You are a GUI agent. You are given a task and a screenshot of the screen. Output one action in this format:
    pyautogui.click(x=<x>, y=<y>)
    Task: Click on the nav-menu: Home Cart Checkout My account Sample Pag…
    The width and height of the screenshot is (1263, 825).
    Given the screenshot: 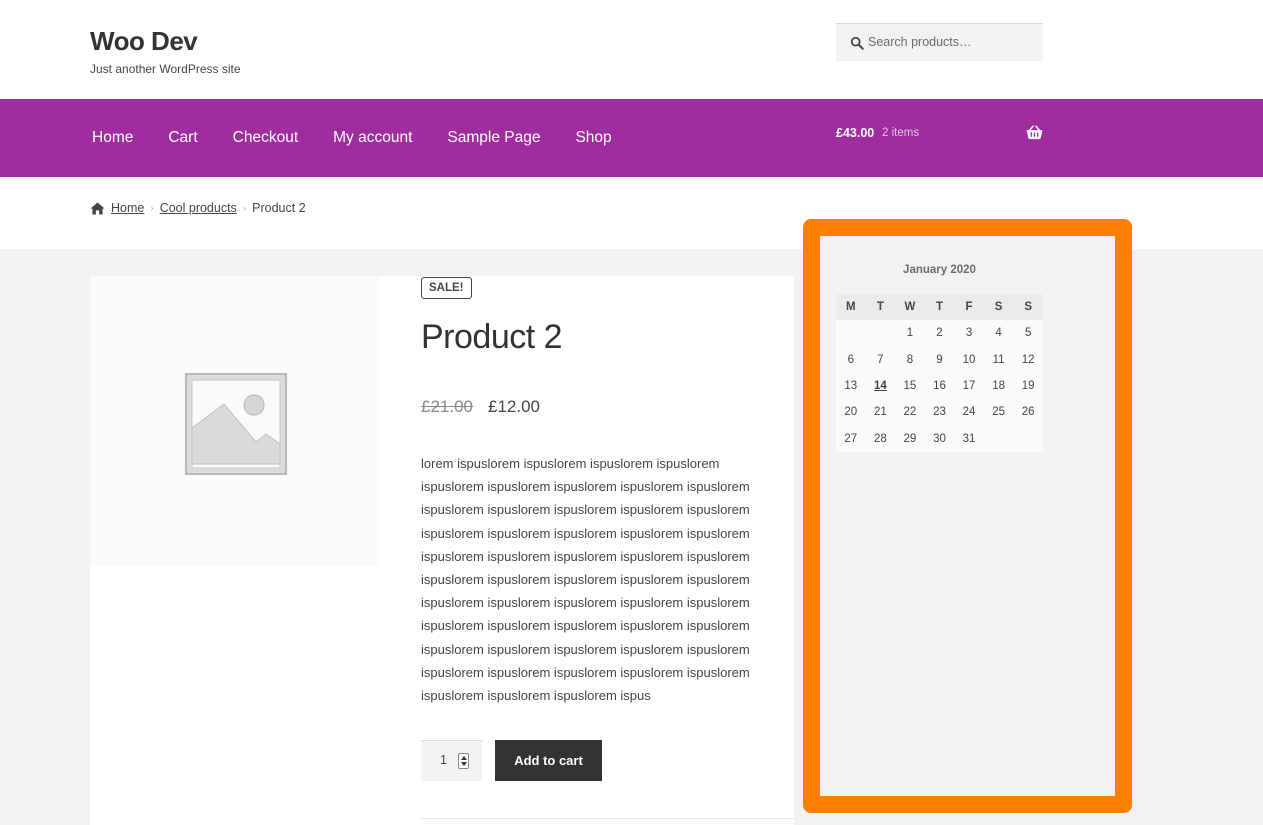 What is the action you would take?
    pyautogui.click(x=369, y=138)
    